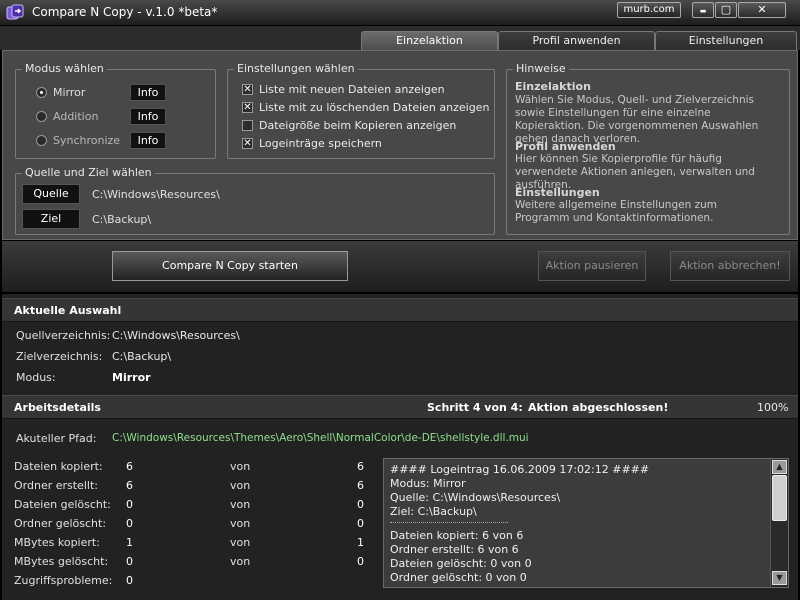 The image size is (800, 600). I want to click on maximize-button: ▢, so click(726, 10).